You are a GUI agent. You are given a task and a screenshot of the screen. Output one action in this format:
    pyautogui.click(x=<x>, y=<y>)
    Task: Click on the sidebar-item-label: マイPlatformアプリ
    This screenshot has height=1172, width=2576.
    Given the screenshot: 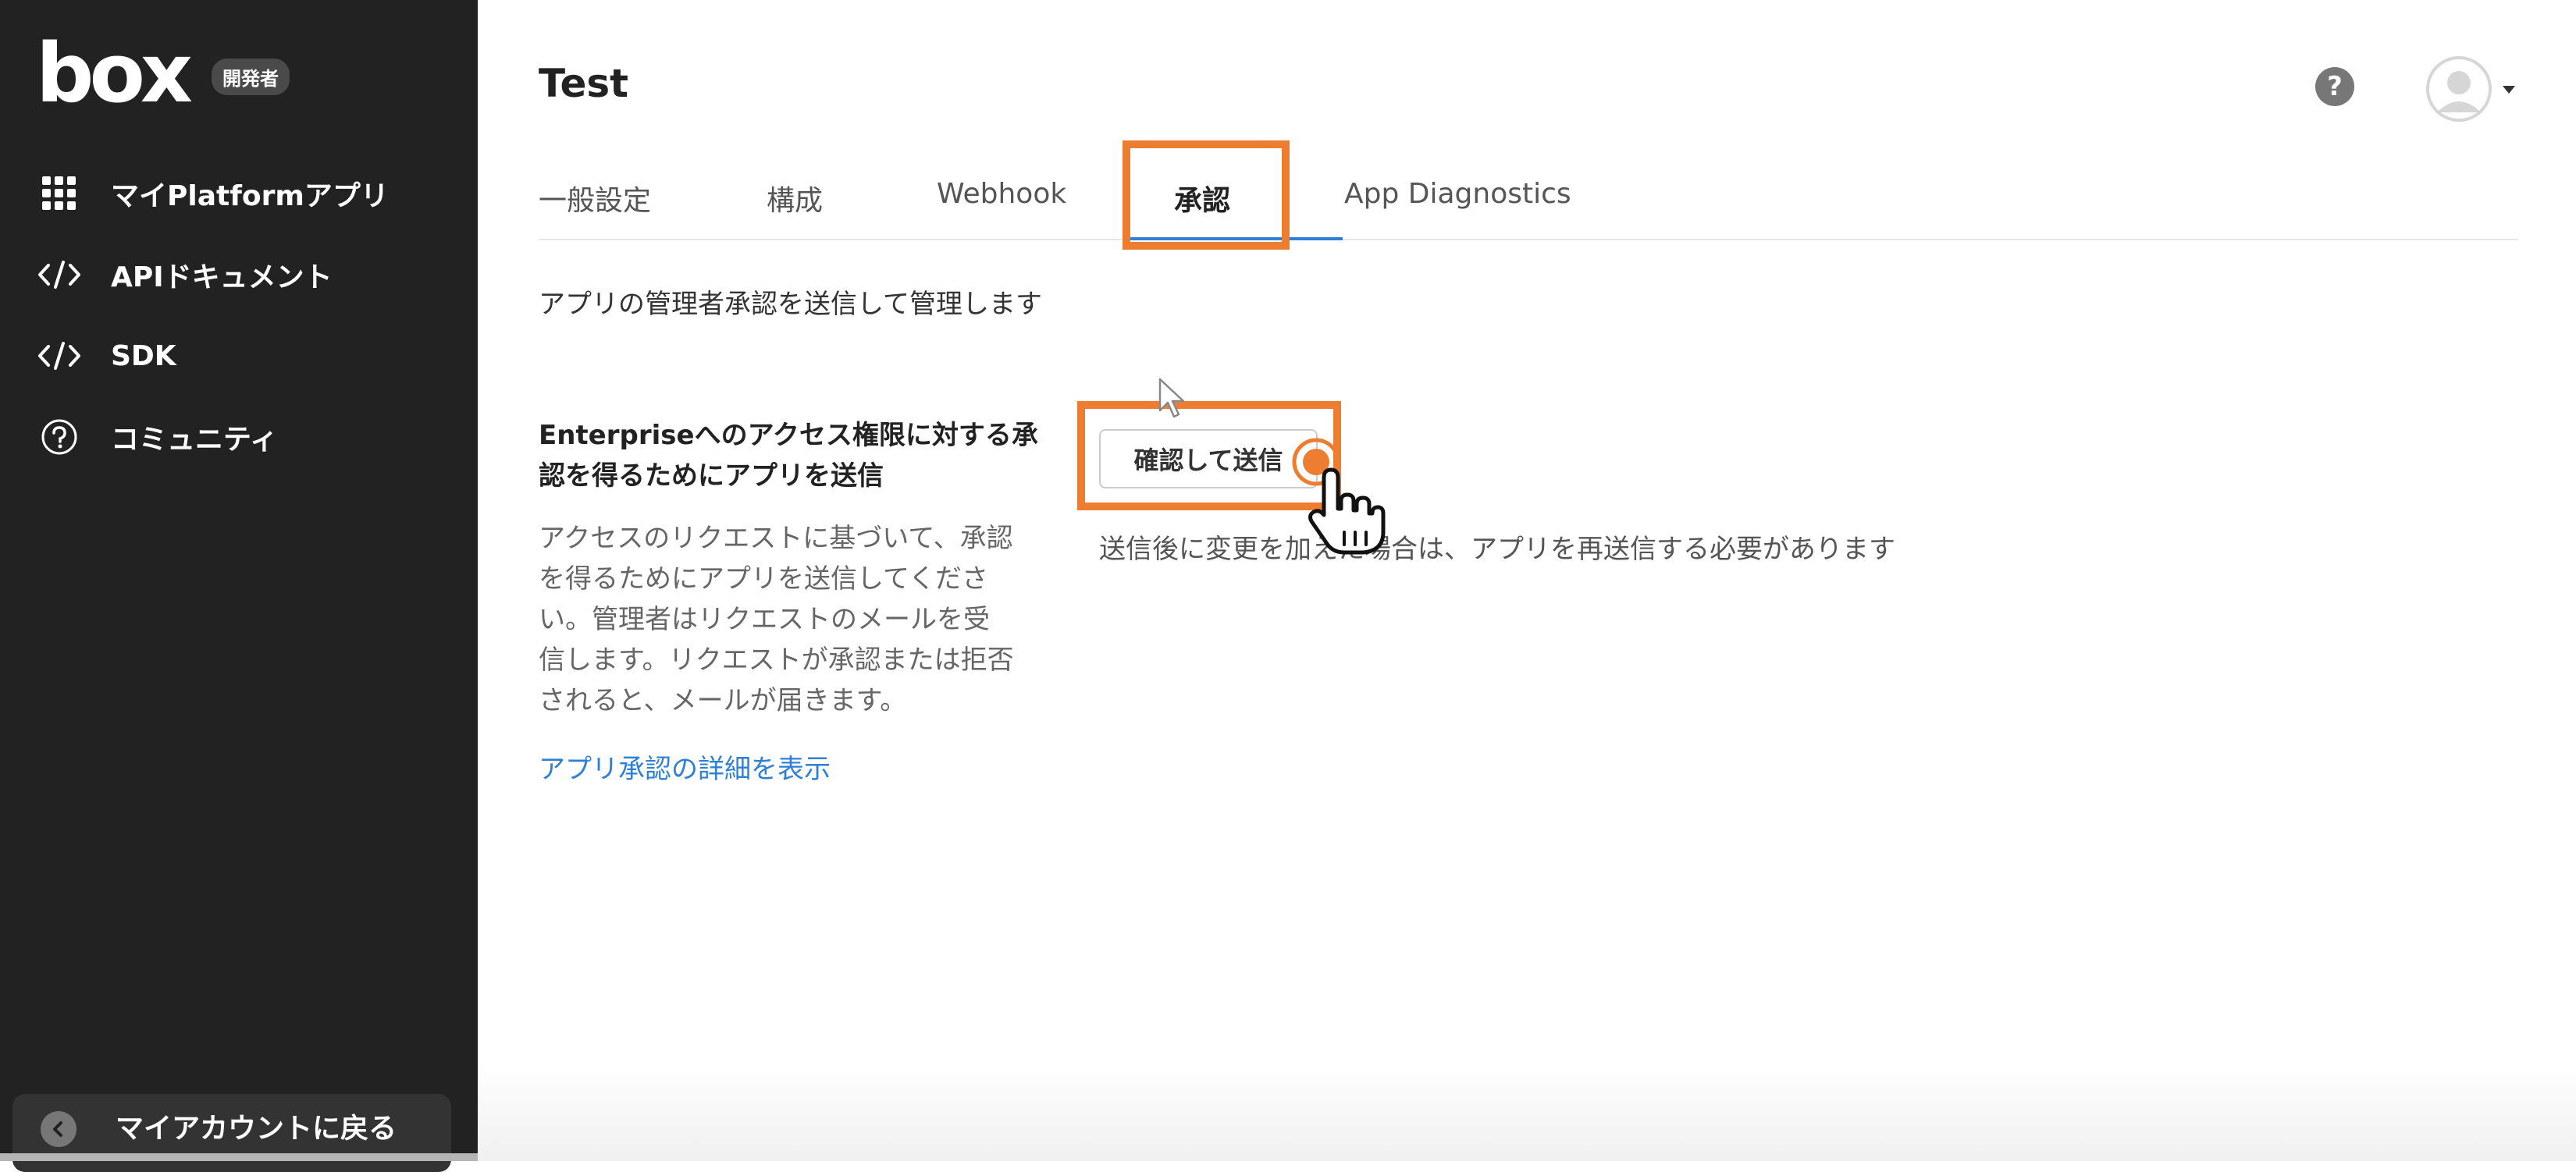 What is the action you would take?
    pyautogui.click(x=250, y=196)
    